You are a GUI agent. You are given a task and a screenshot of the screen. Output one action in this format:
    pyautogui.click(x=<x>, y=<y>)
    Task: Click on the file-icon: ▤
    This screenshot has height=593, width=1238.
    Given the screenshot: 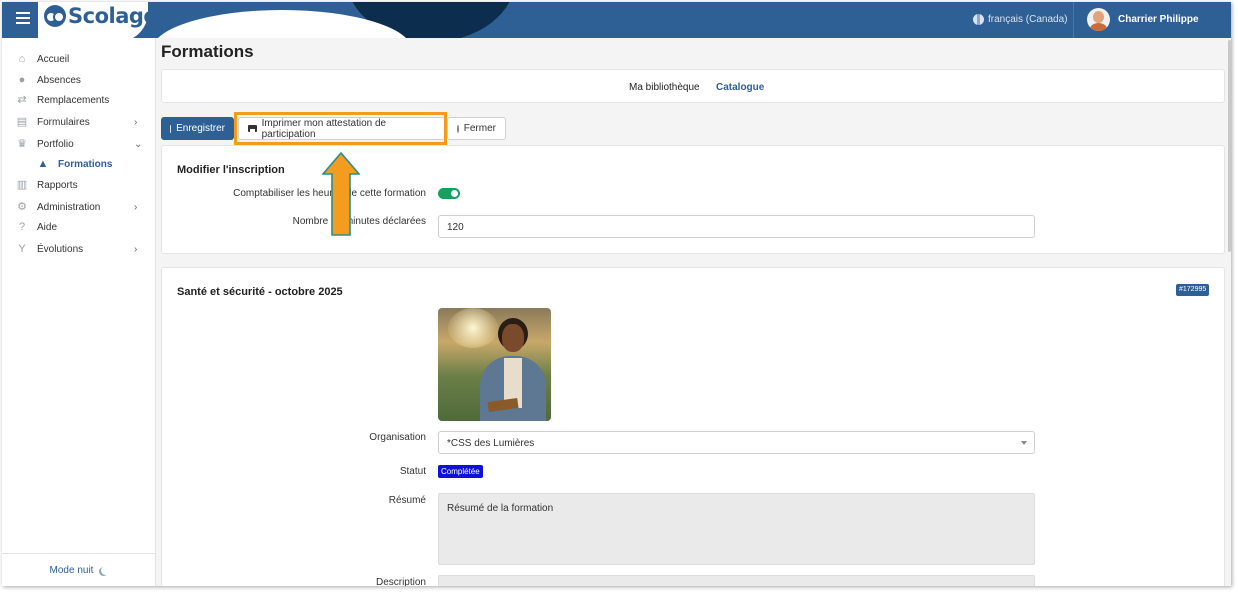 What is the action you would take?
    pyautogui.click(x=22, y=122)
    